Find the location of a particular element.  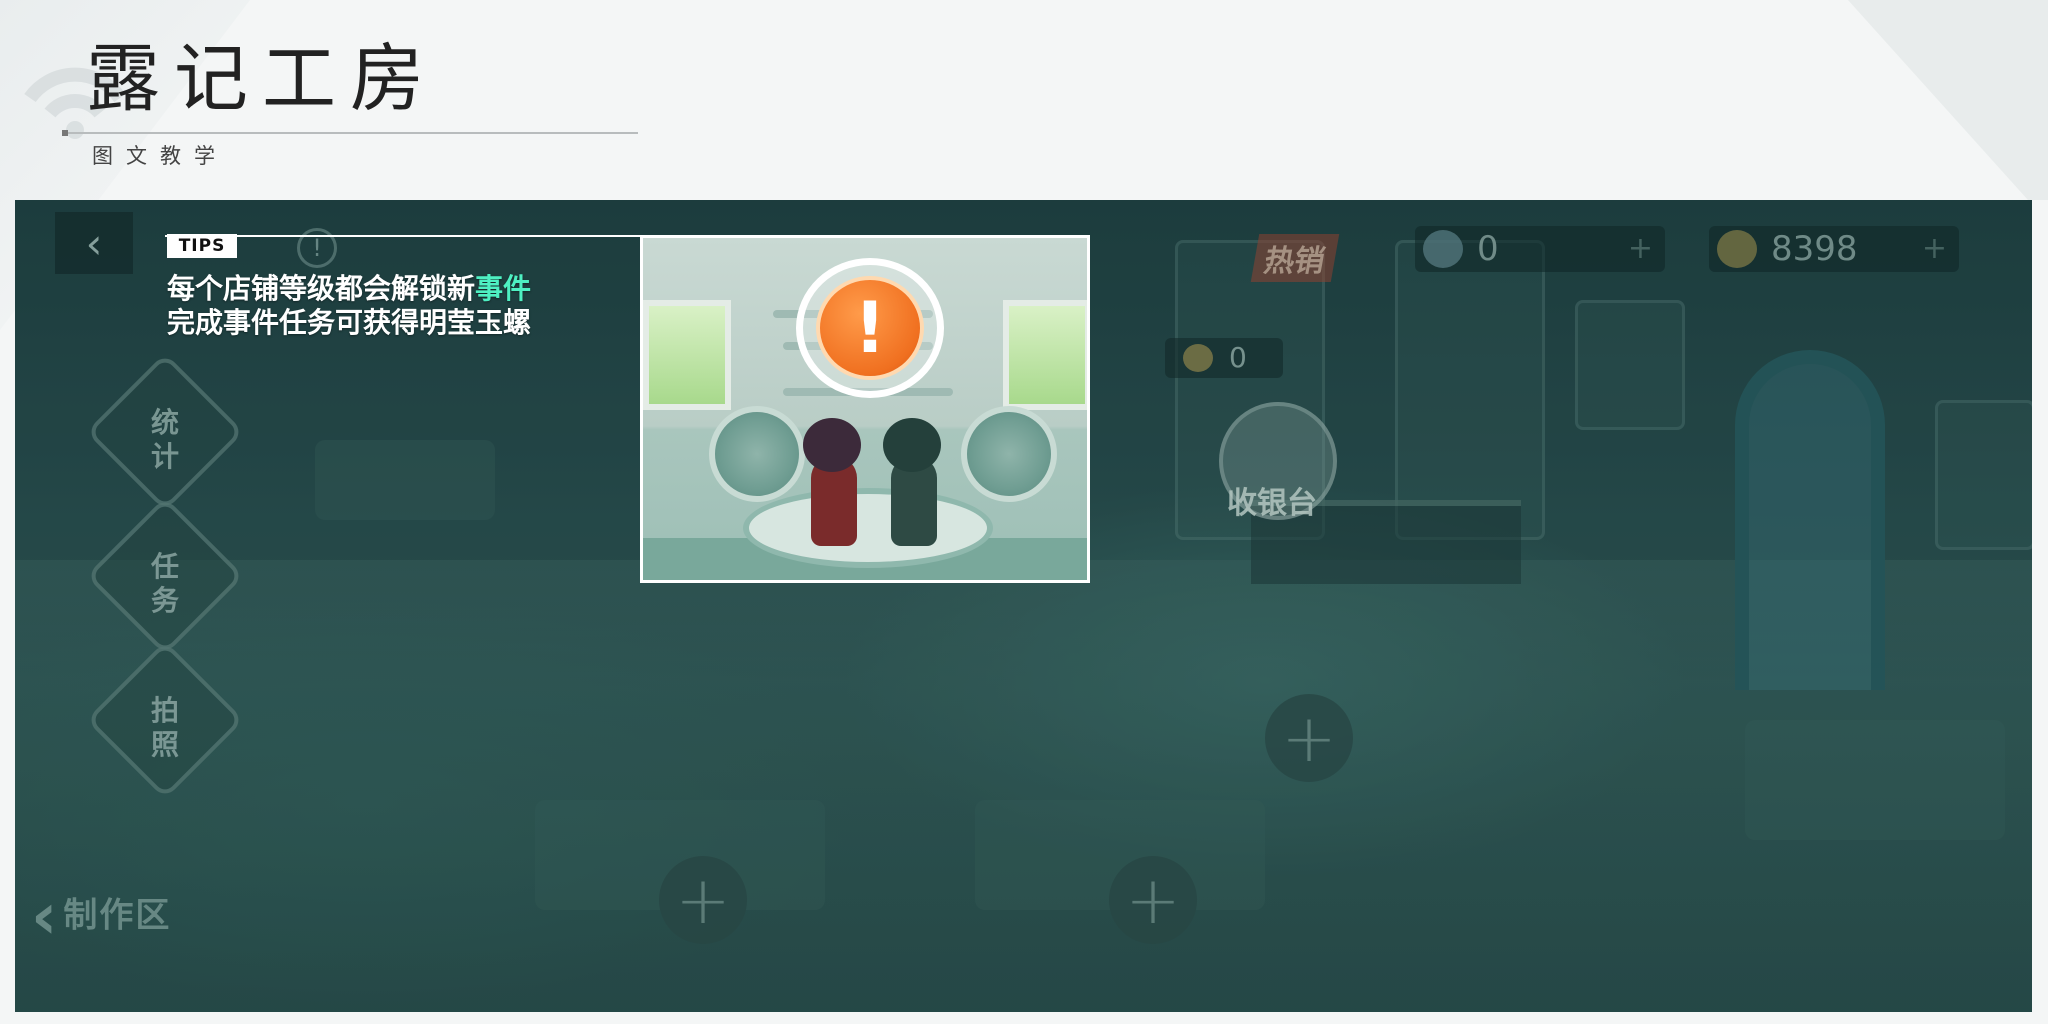

tips-highlight: 事件 is located at coordinates (503, 288).